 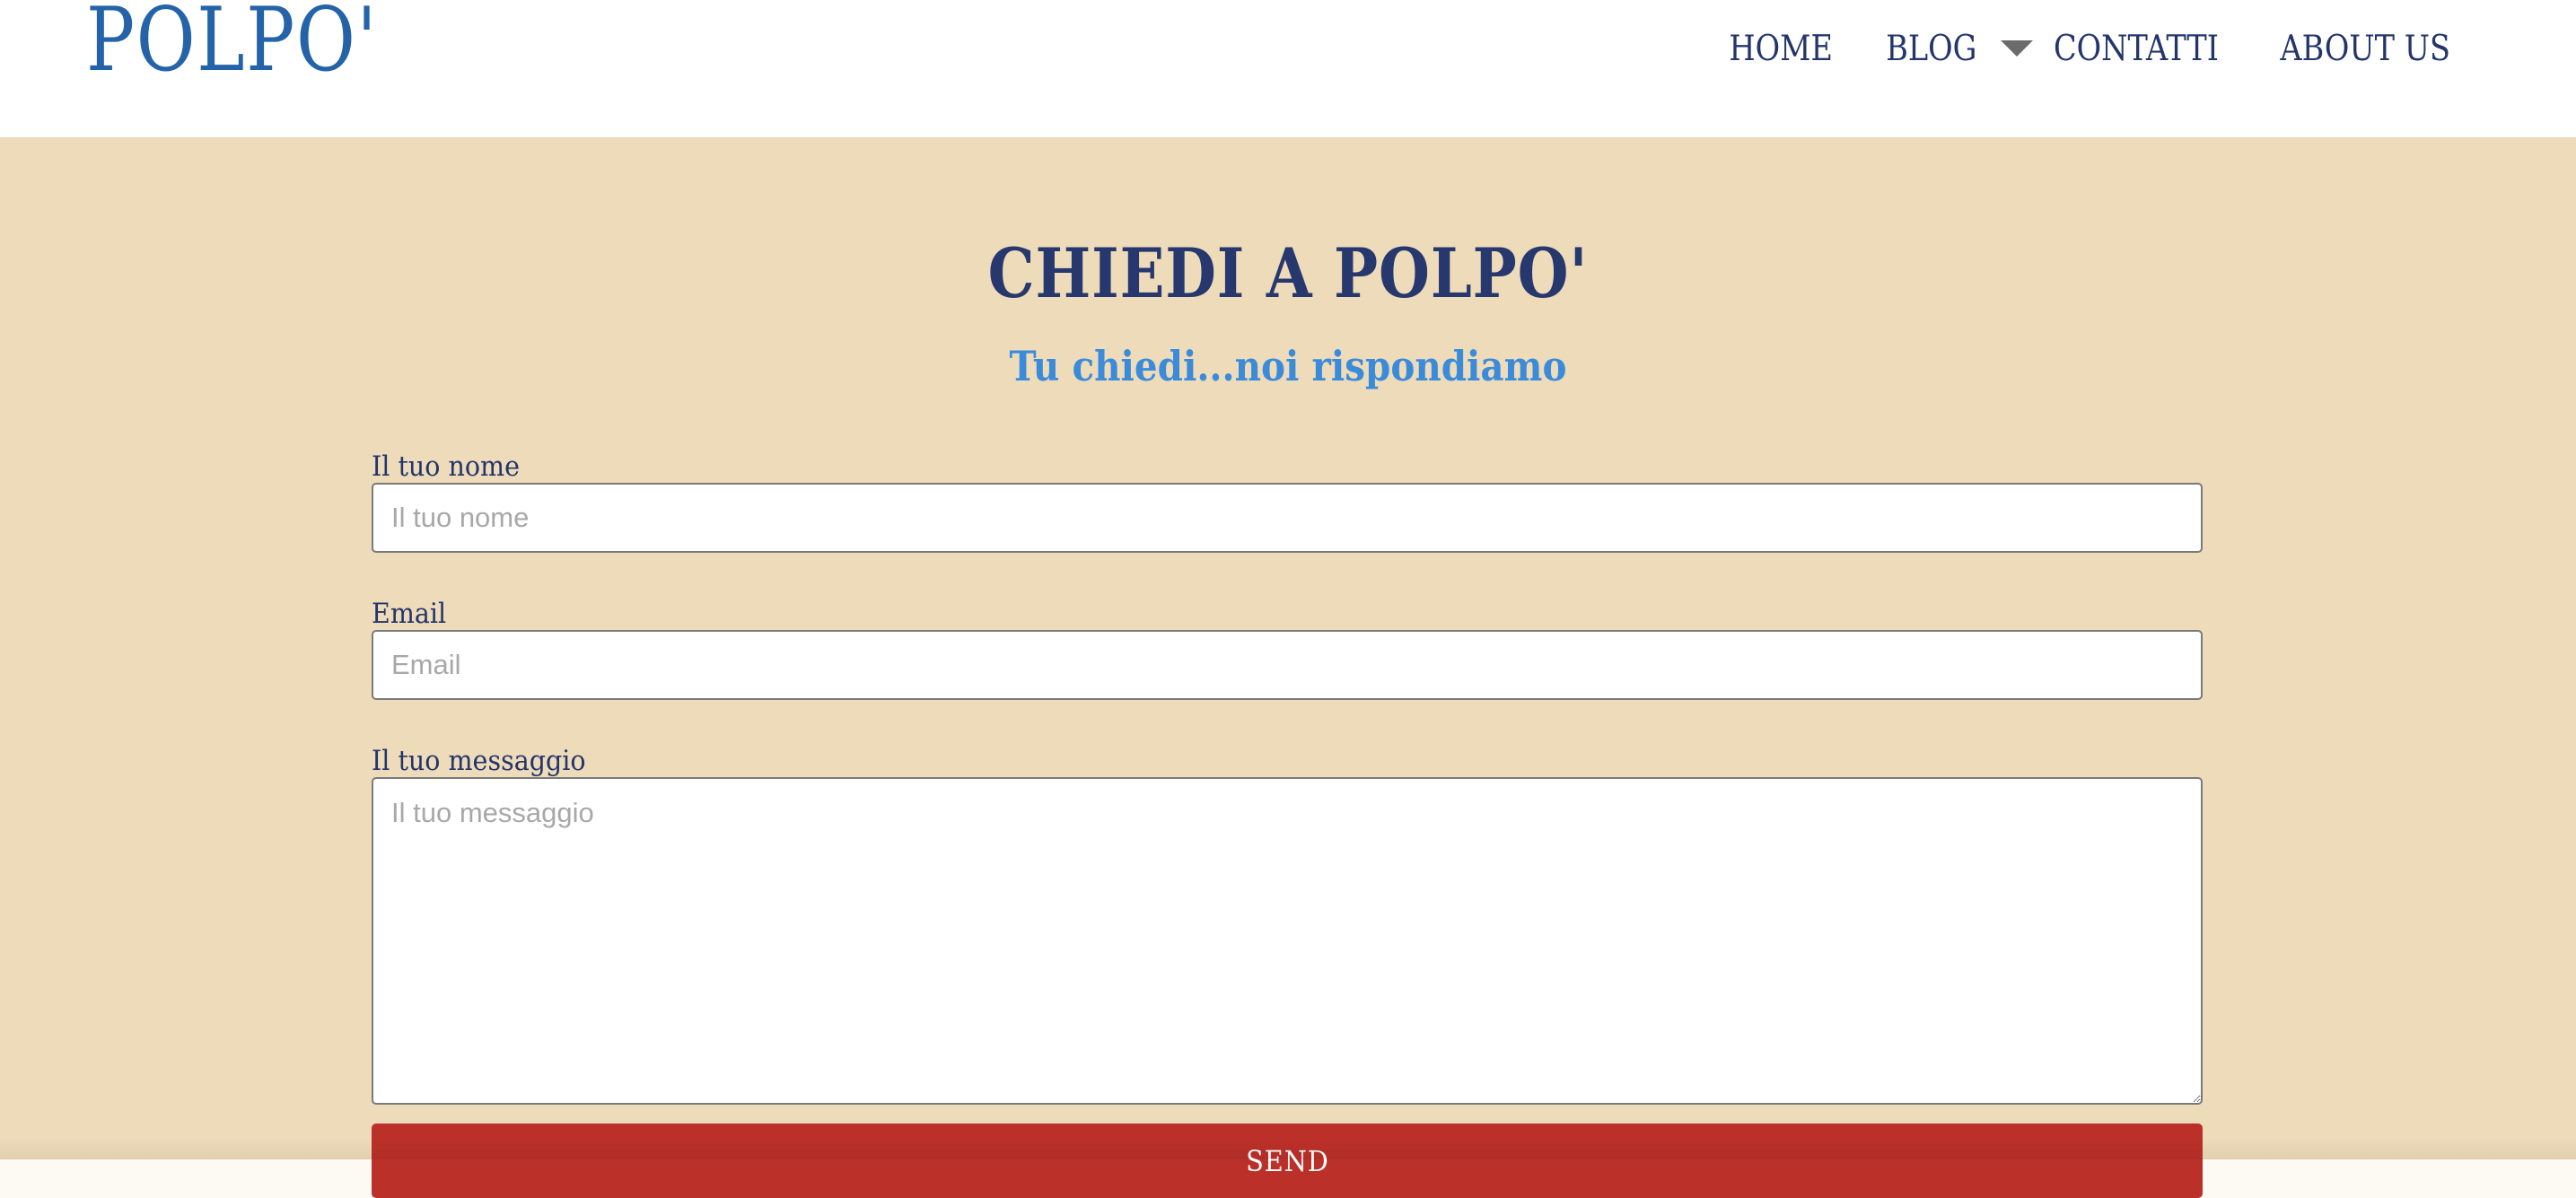 What do you see at coordinates (1288, 1148) in the screenshot?
I see `section-bottom-shadow` at bounding box center [1288, 1148].